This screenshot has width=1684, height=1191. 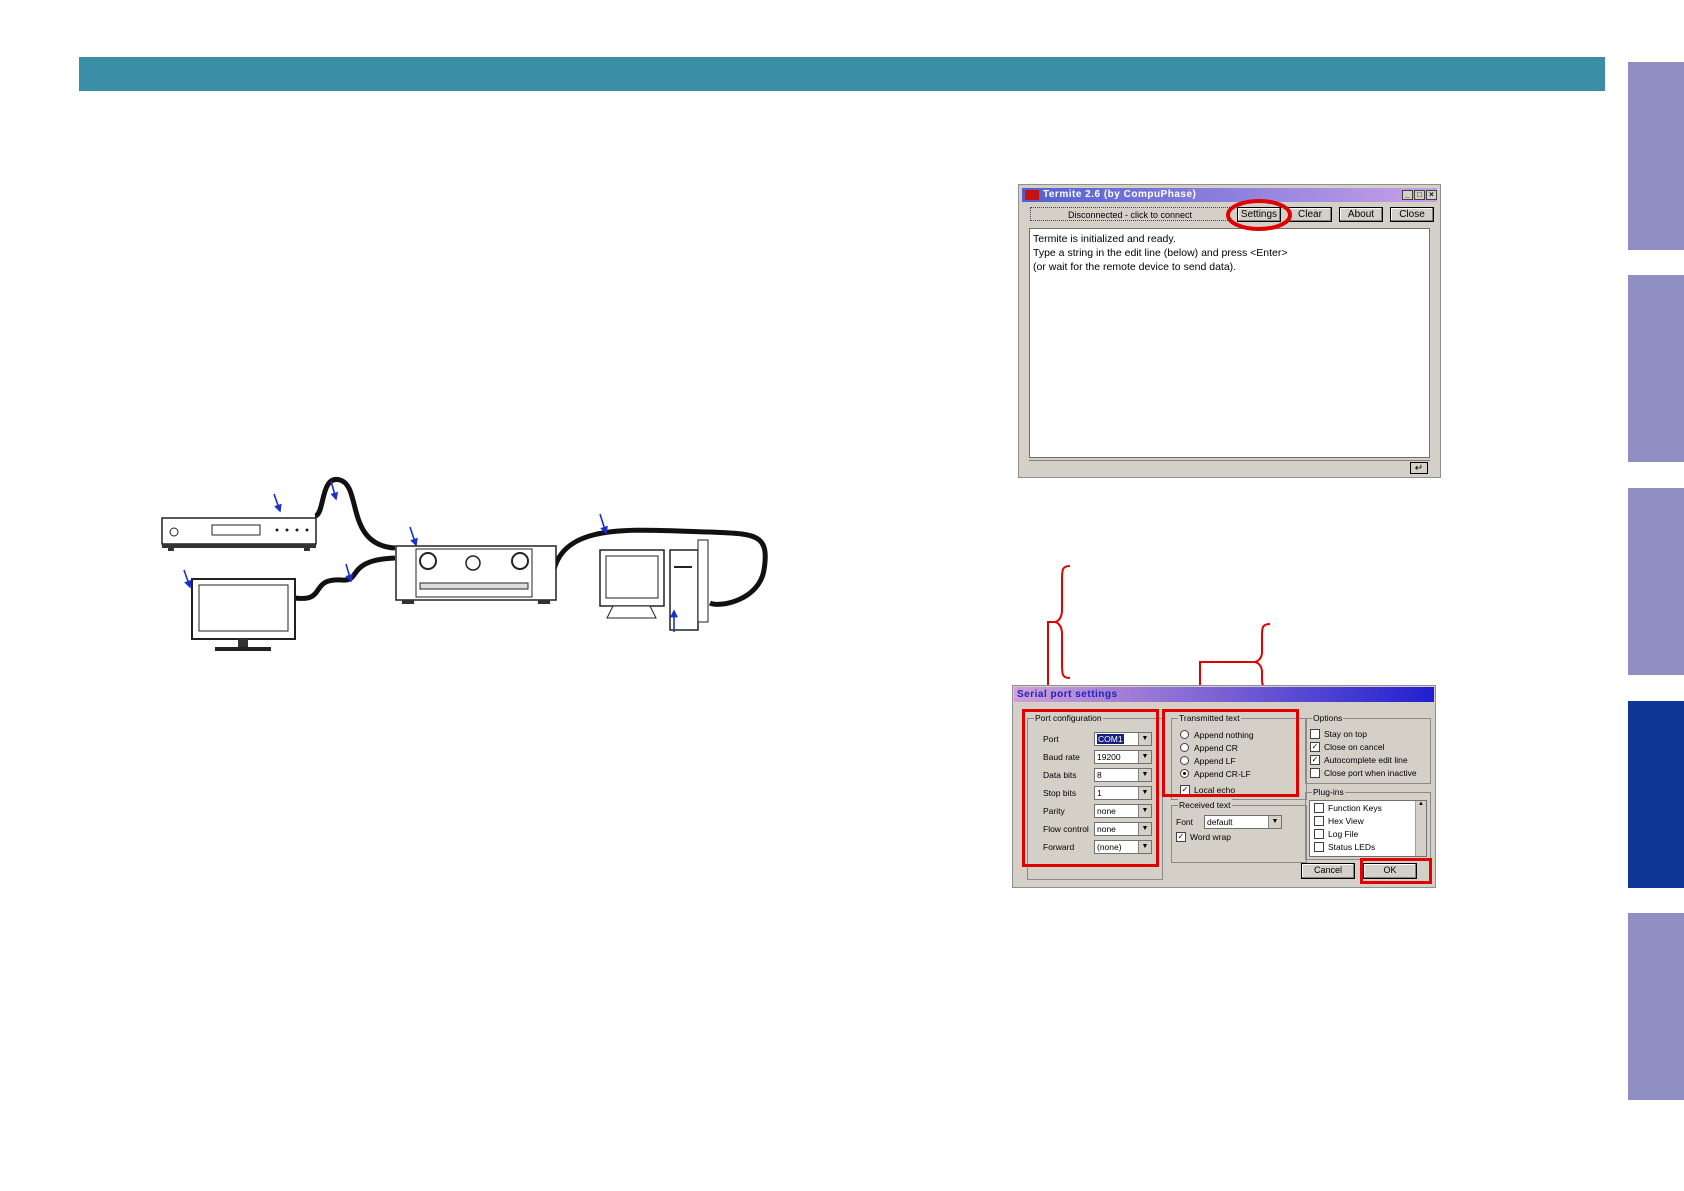 What do you see at coordinates (1067, 694) in the screenshot?
I see `dialog-title: Serial port settings` at bounding box center [1067, 694].